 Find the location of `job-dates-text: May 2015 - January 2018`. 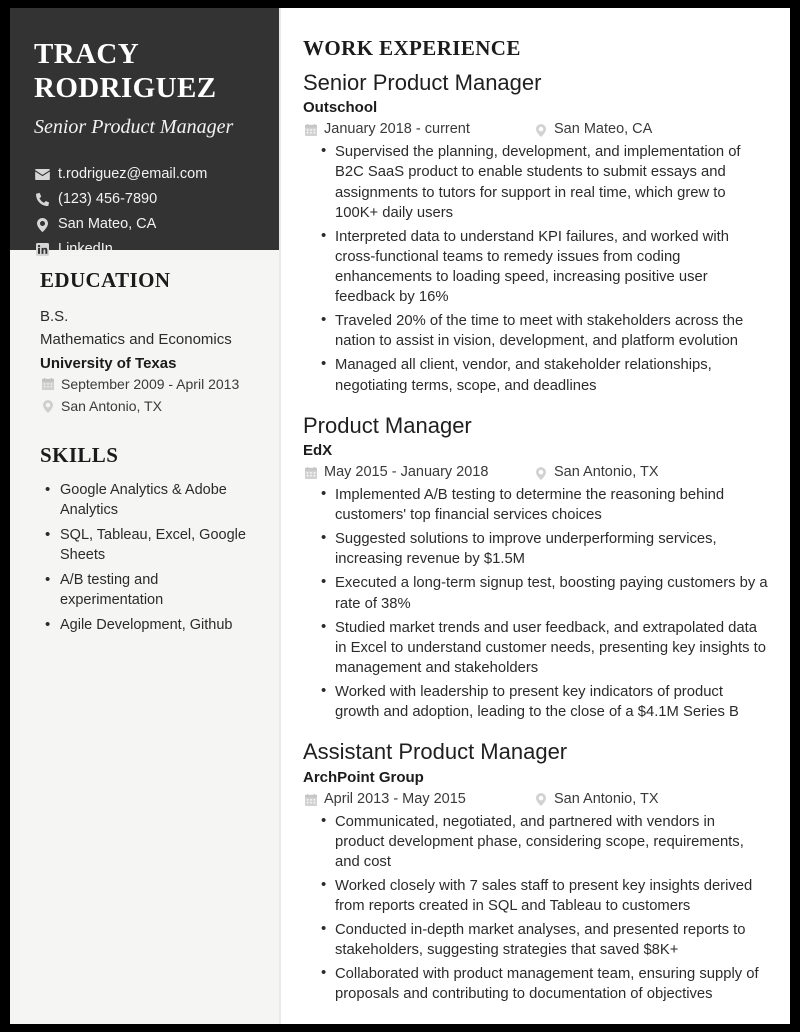

job-dates-text: May 2015 - January 2018 is located at coordinates (406, 472).